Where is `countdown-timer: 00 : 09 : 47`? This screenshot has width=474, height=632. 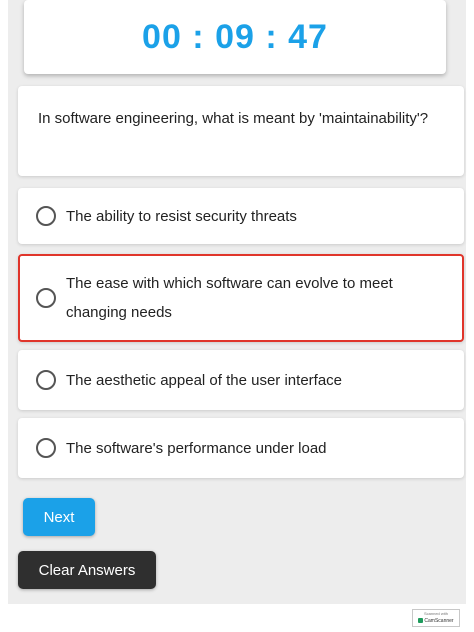
countdown-timer: 00 : 09 : 47 is located at coordinates (235, 37).